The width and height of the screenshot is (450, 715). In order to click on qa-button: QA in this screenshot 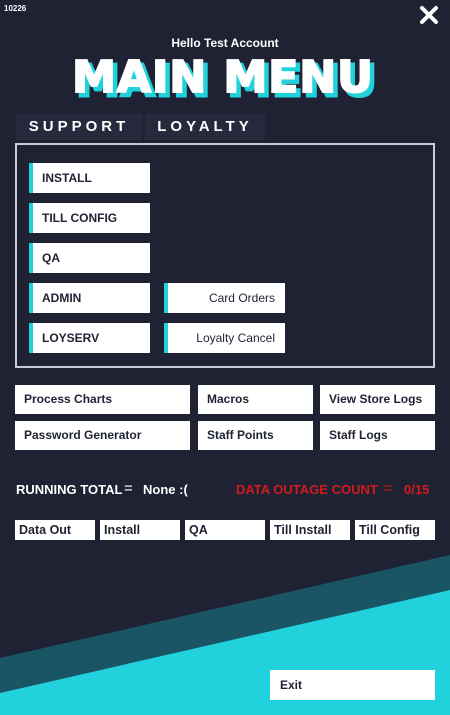, I will do `click(89, 258)`.